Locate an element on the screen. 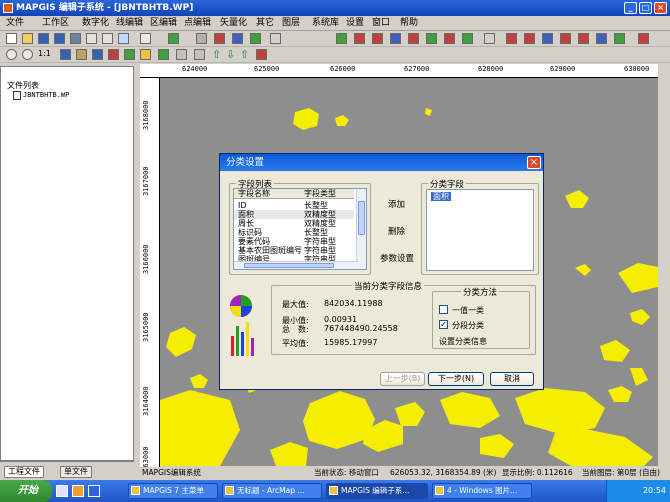  line-param-icon is located at coordinates (619, 38).